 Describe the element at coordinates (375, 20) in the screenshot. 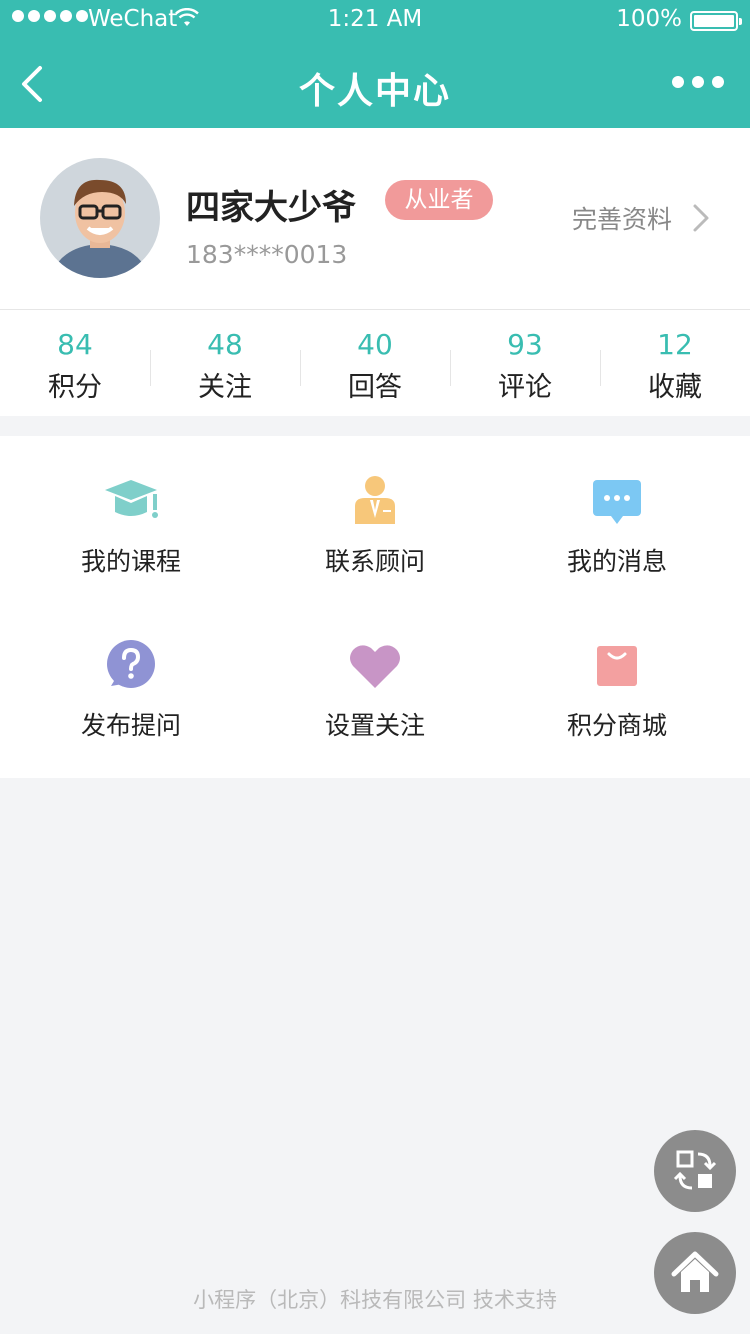

I see `status-bar: WeChat 1:21 AM 100%` at that location.